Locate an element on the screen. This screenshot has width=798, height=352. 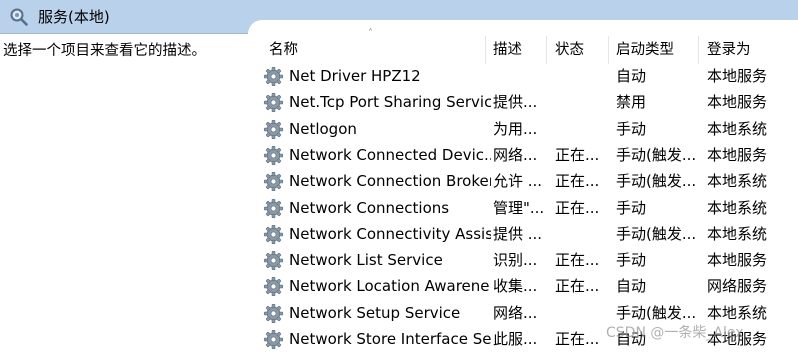
service-name: Netlogon is located at coordinates (323, 128).